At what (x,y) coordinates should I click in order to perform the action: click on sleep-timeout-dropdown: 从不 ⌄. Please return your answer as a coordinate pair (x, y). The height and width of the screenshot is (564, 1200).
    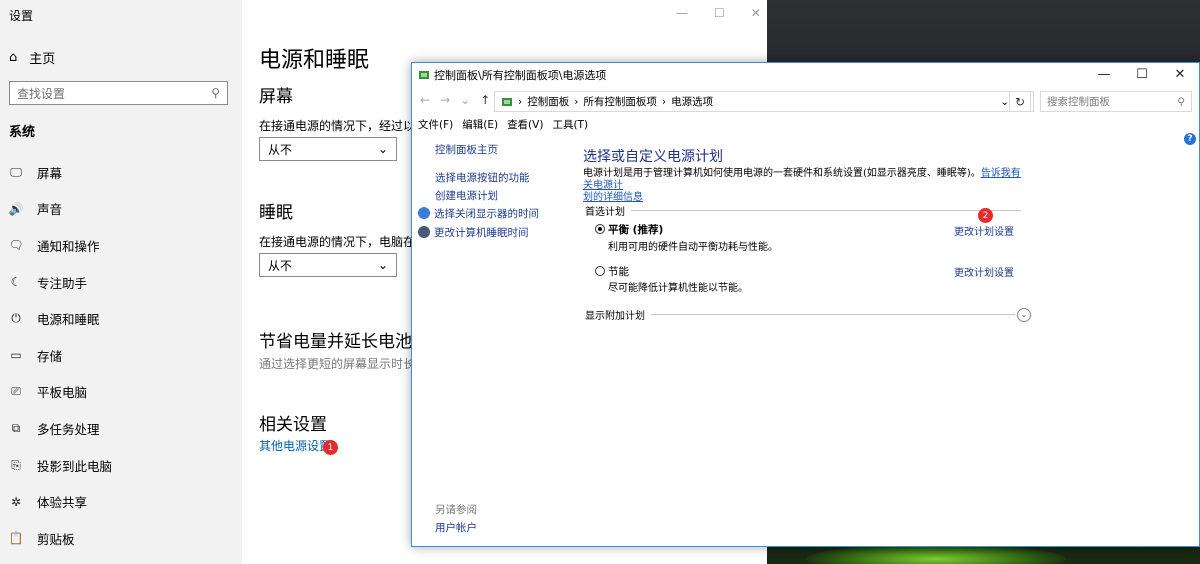
    Looking at the image, I should click on (328, 265).